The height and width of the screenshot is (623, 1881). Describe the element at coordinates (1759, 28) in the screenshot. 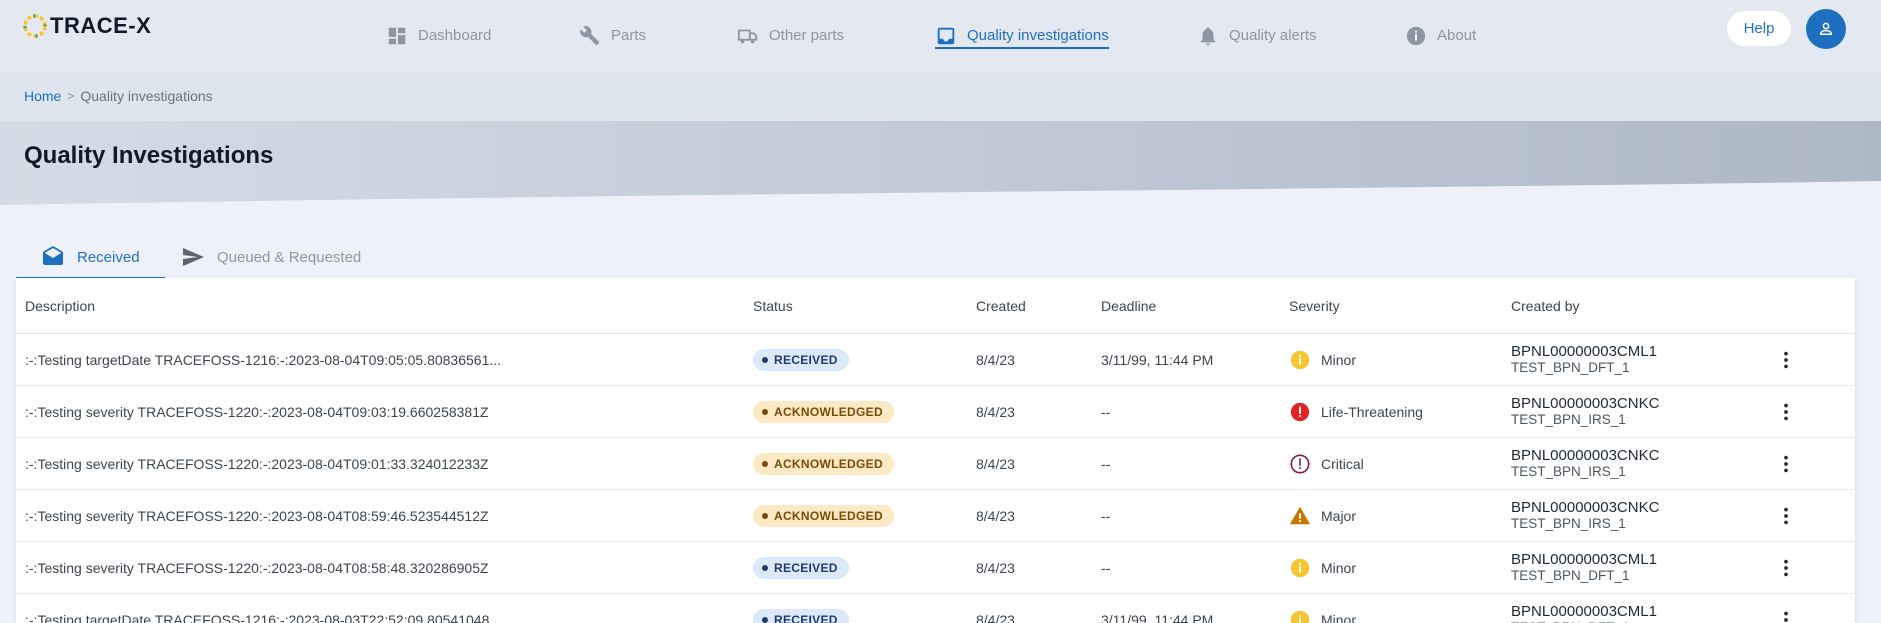

I see `help-button: Help` at that location.